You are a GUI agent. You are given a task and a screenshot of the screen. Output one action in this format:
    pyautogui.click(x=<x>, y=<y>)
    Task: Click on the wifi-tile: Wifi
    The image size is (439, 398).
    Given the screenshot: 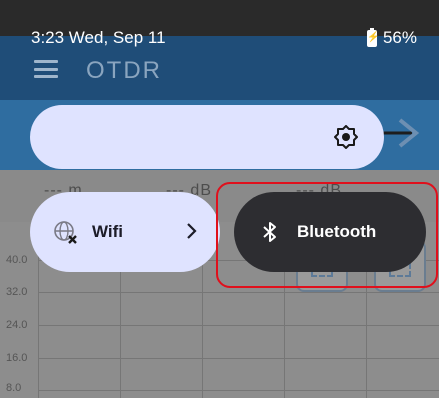 What is the action you would take?
    pyautogui.click(x=125, y=232)
    